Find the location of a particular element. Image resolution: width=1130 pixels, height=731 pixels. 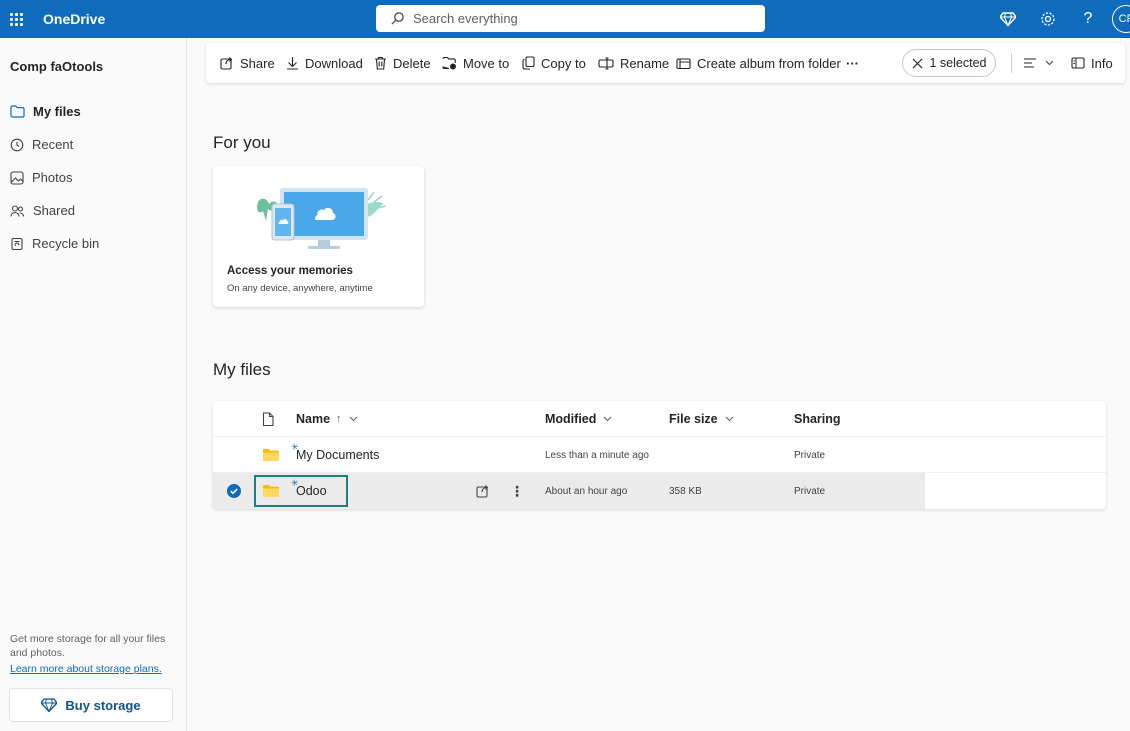

modified-column-header: Modified is located at coordinates (578, 419).